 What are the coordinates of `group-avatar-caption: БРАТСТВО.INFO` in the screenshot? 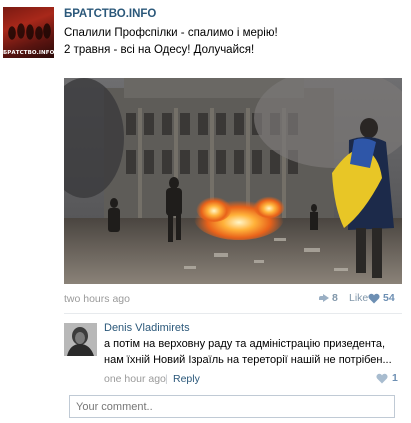 It's located at (28, 53).